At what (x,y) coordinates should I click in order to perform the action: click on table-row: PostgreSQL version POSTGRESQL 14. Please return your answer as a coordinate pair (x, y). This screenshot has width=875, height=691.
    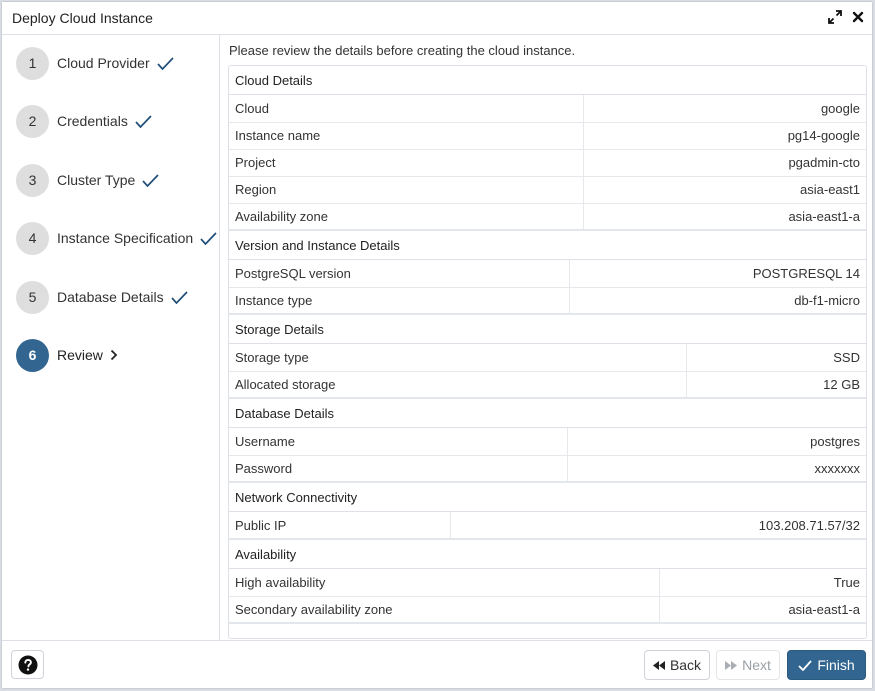
    Looking at the image, I should click on (547, 274).